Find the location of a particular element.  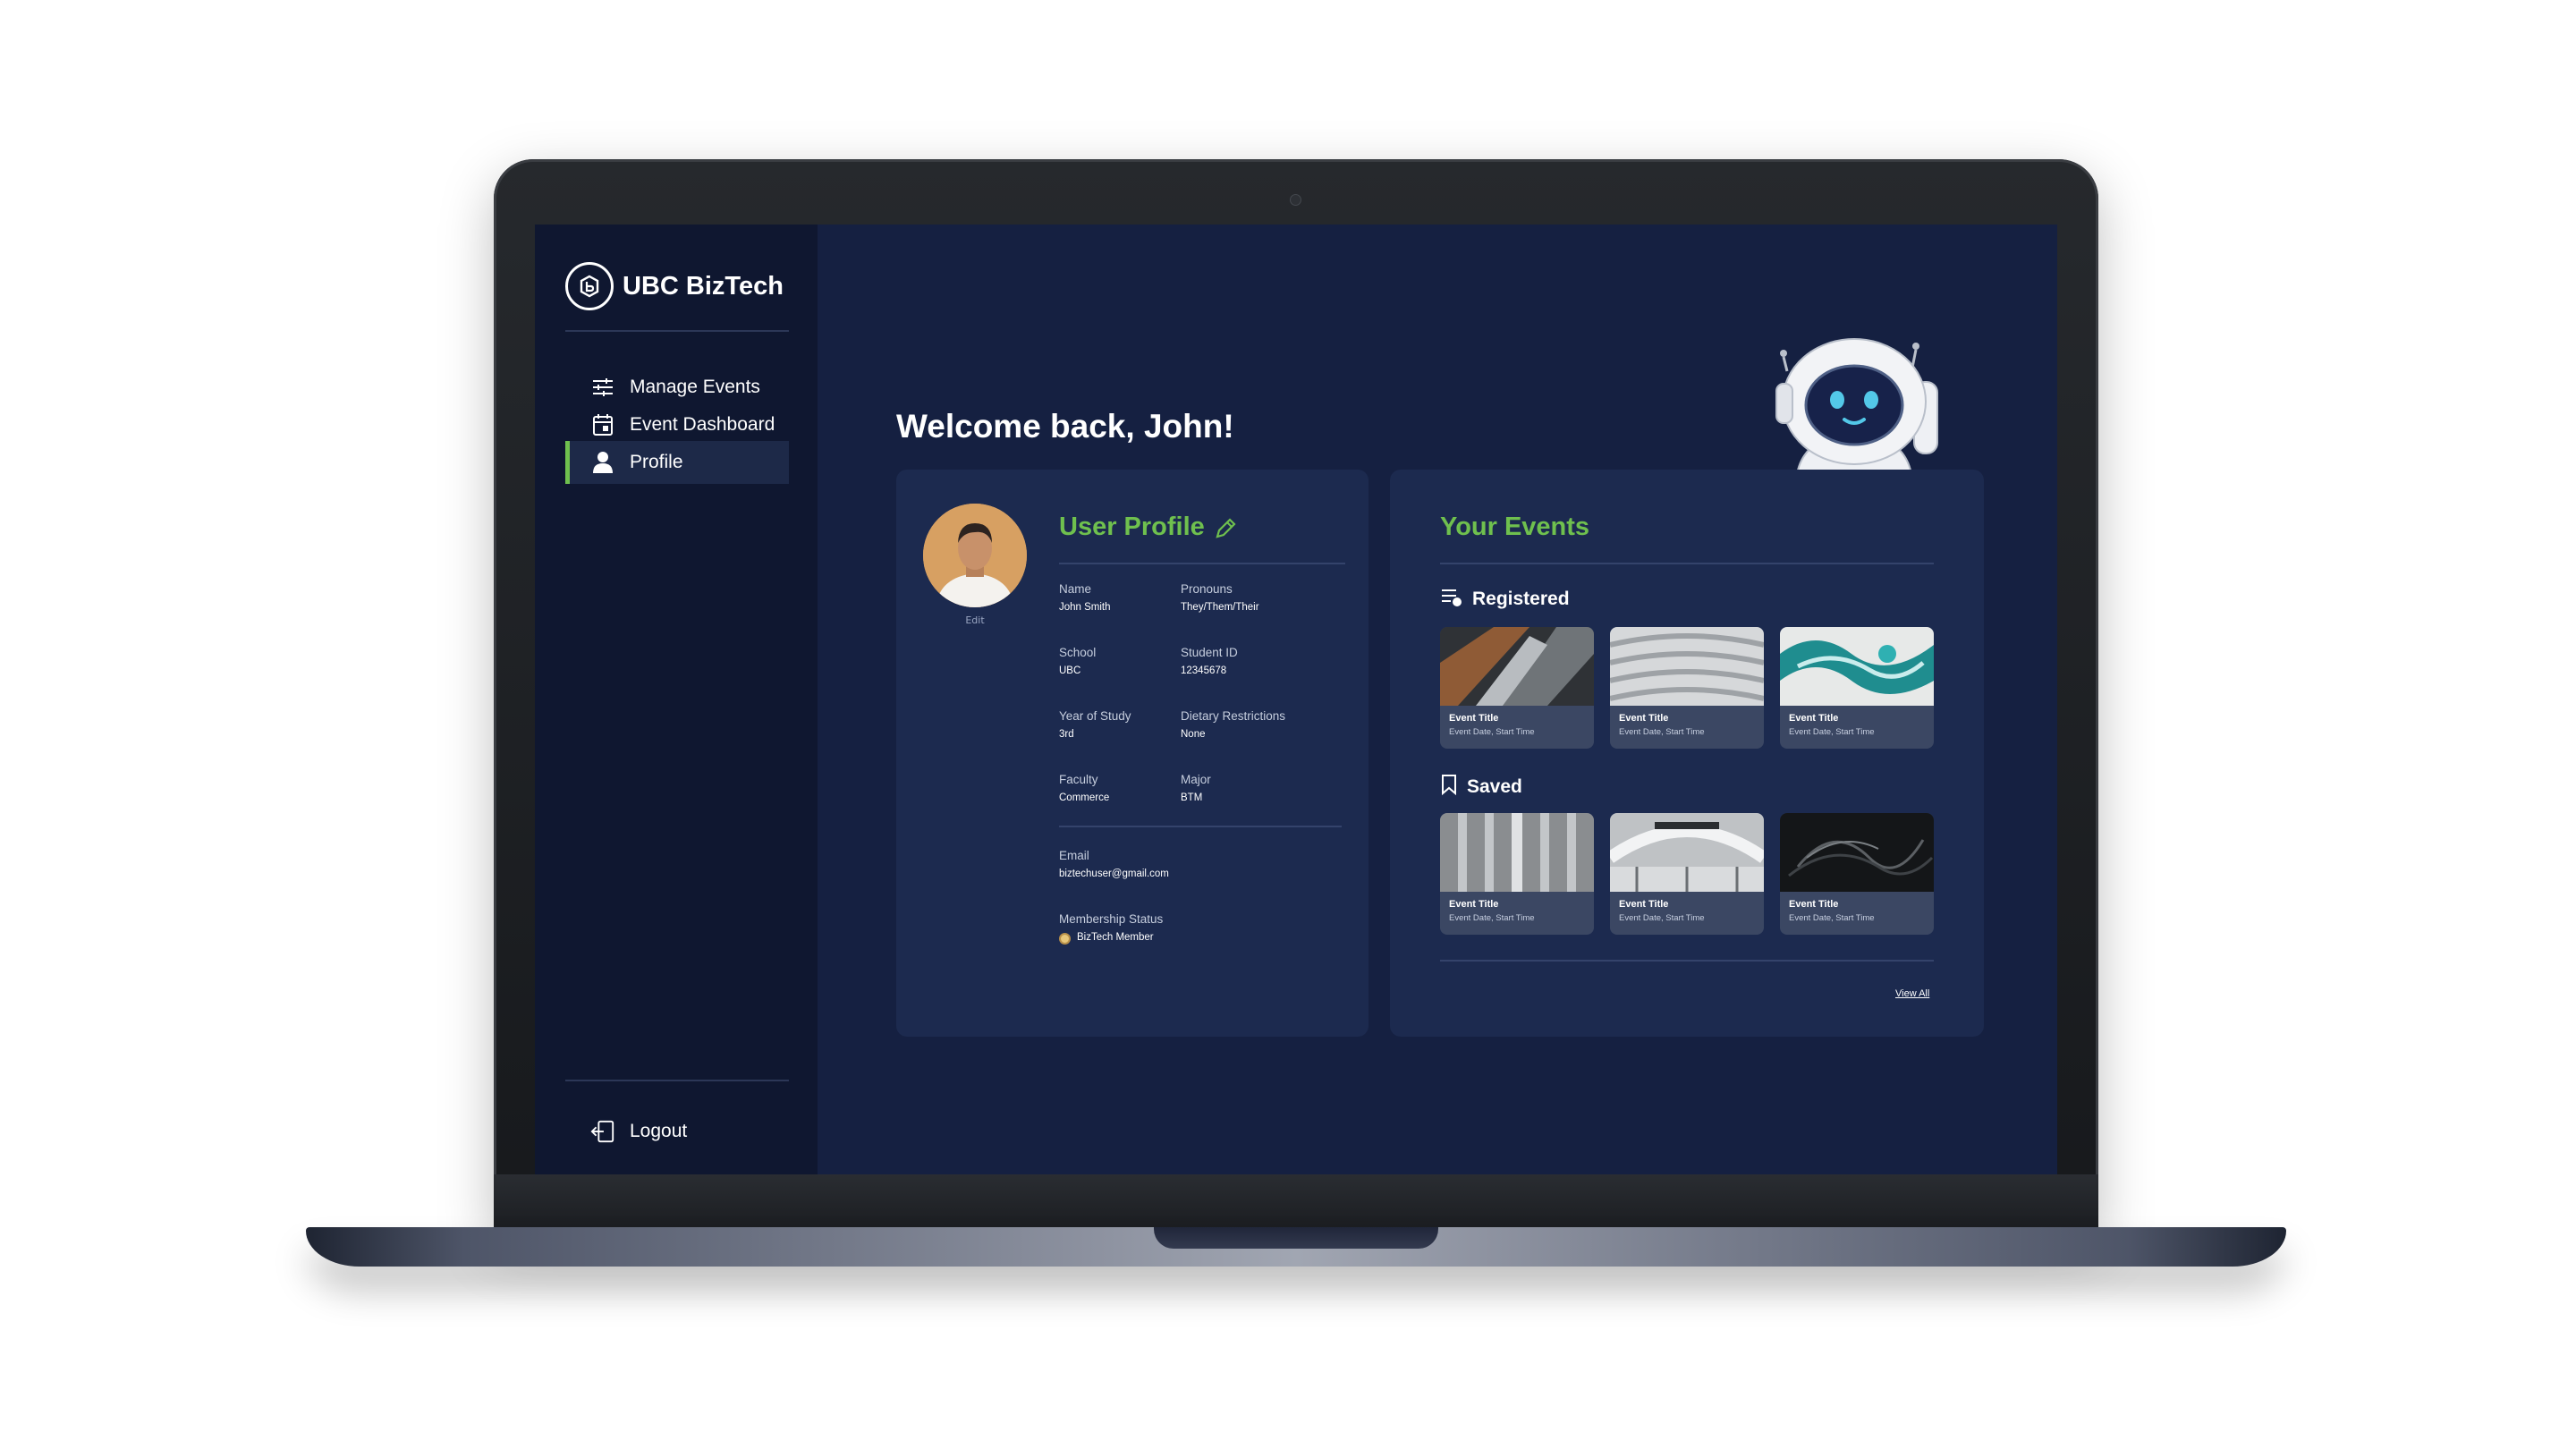

sidebar-item-event-dashboard: Event Dashboard is located at coordinates (677, 424).